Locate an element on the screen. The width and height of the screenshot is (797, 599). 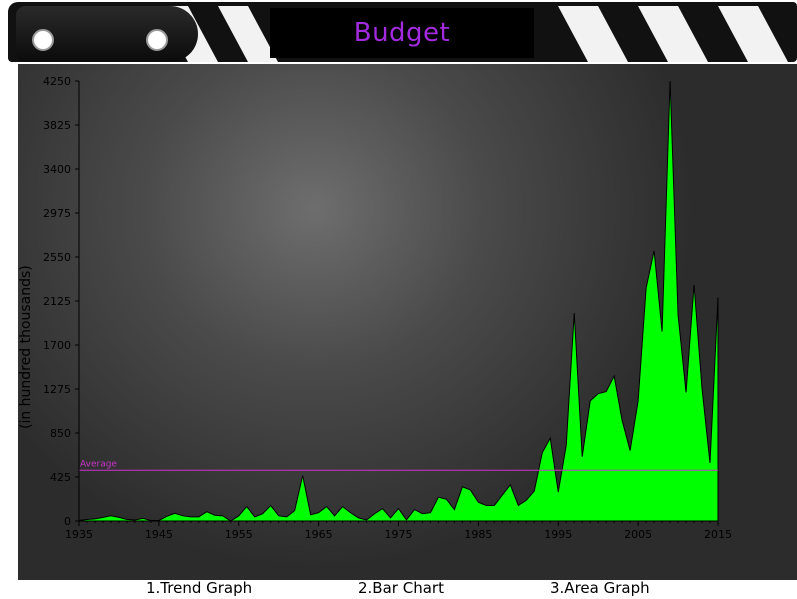
x-tick-label: 1965 is located at coordinates (319, 534).